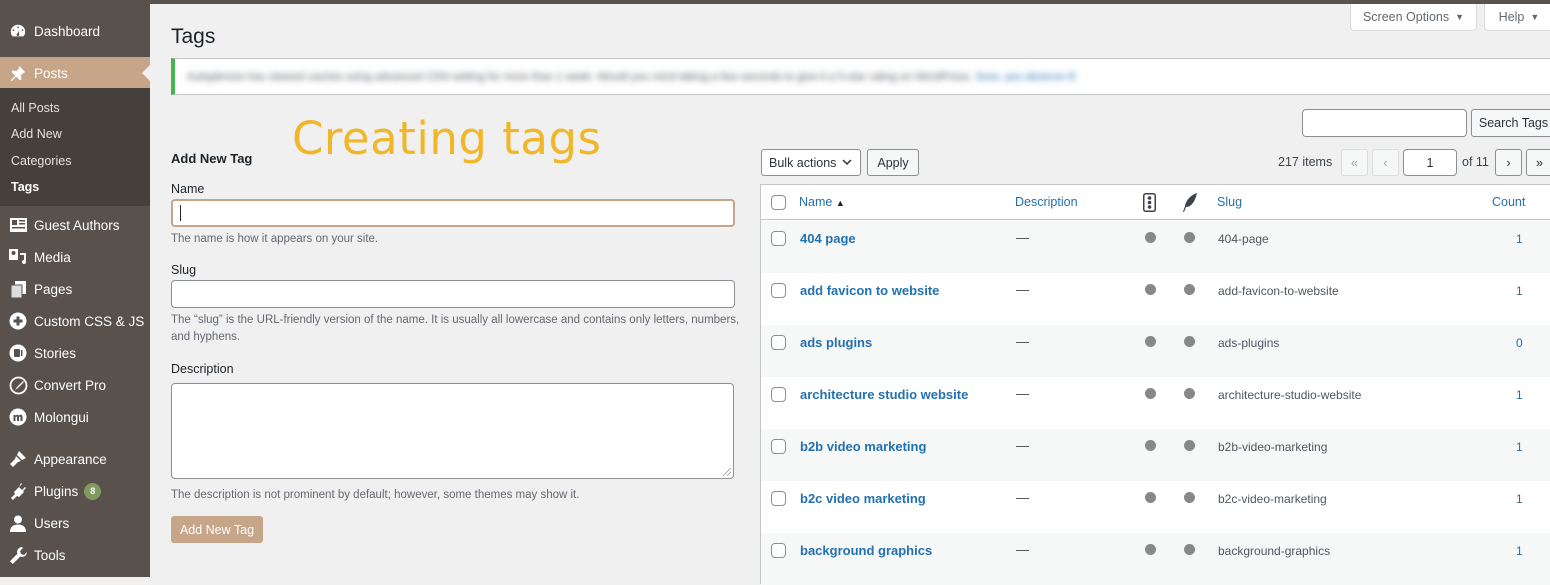 The width and height of the screenshot is (1550, 585). Describe the element at coordinates (56, 491) in the screenshot. I see `sidebar-item-label: Plugins` at that location.